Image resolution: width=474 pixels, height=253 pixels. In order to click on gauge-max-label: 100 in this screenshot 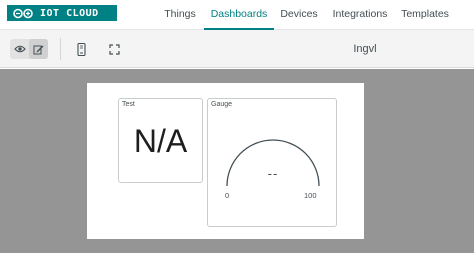, I will do `click(310, 195)`.